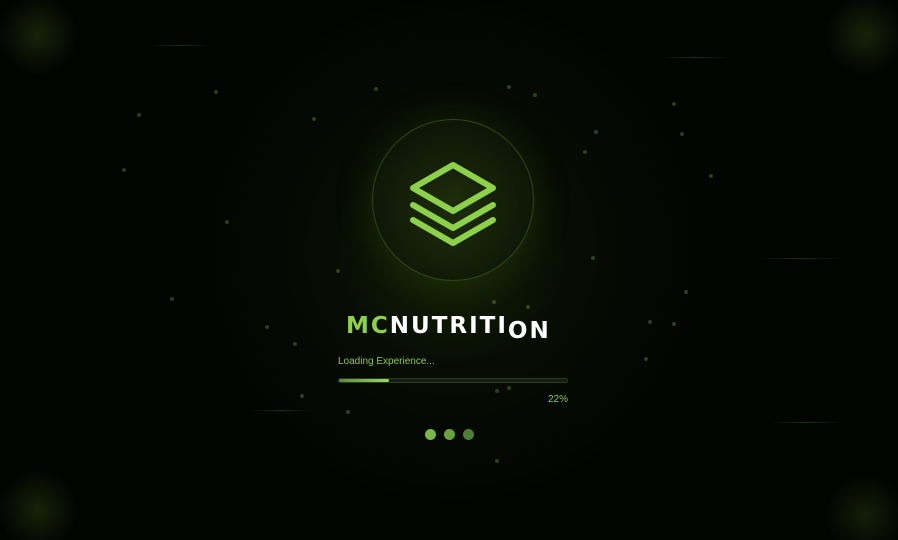 This screenshot has width=898, height=540. What do you see at coordinates (453, 380) in the screenshot?
I see `progress-bar` at bounding box center [453, 380].